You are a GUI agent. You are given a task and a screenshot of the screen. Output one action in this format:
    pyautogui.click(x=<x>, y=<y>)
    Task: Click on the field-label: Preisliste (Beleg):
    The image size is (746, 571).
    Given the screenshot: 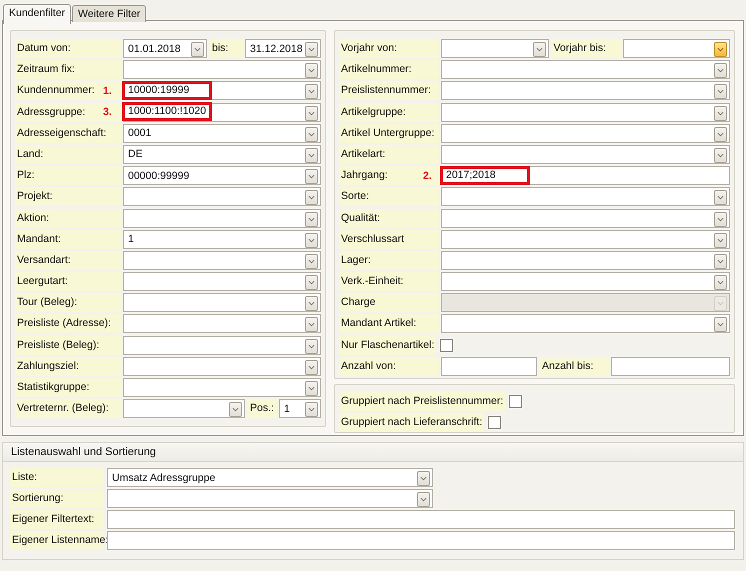 What is the action you would take?
    pyautogui.click(x=68, y=345)
    